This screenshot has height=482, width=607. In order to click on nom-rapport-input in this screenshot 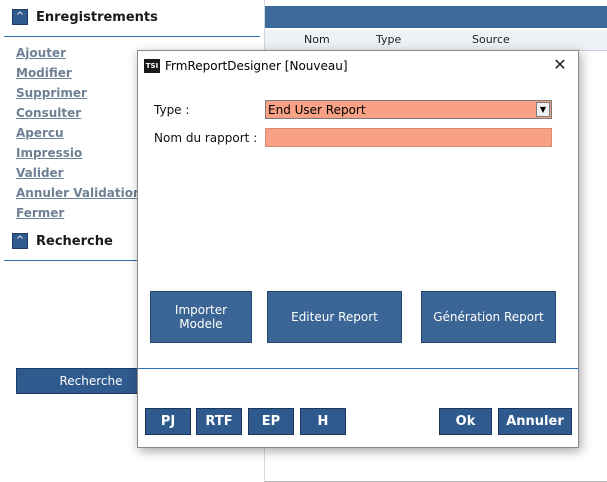, I will do `click(408, 137)`.